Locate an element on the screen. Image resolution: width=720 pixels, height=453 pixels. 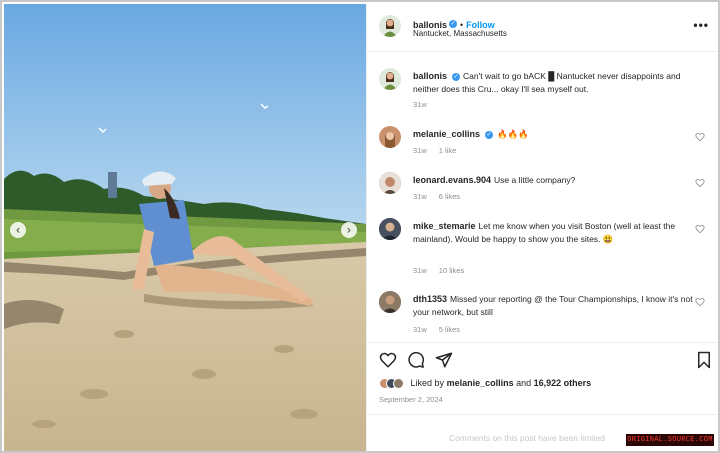
divider is located at coordinates (542, 414).